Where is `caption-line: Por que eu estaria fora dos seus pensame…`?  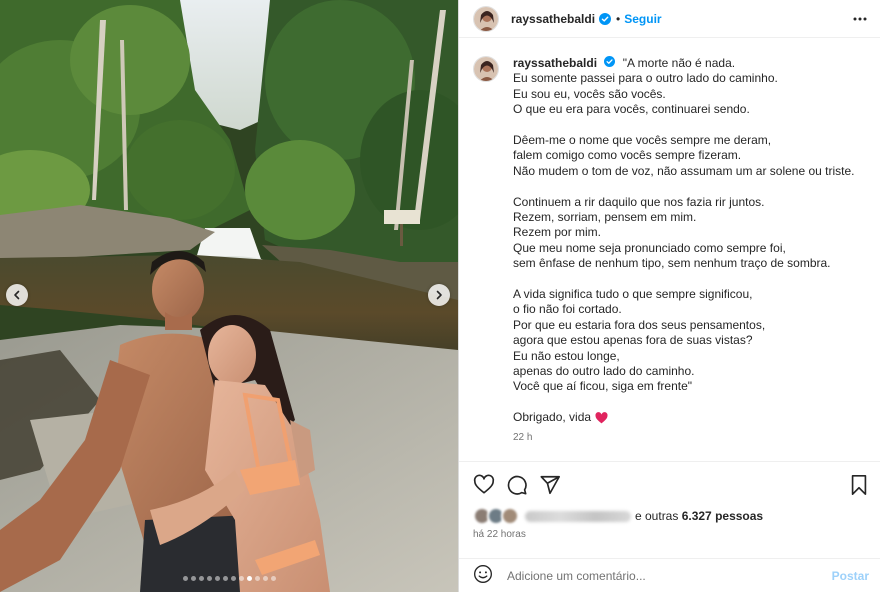
caption-line: Por que eu estaria fora dos seus pensame… is located at coordinates (639, 324).